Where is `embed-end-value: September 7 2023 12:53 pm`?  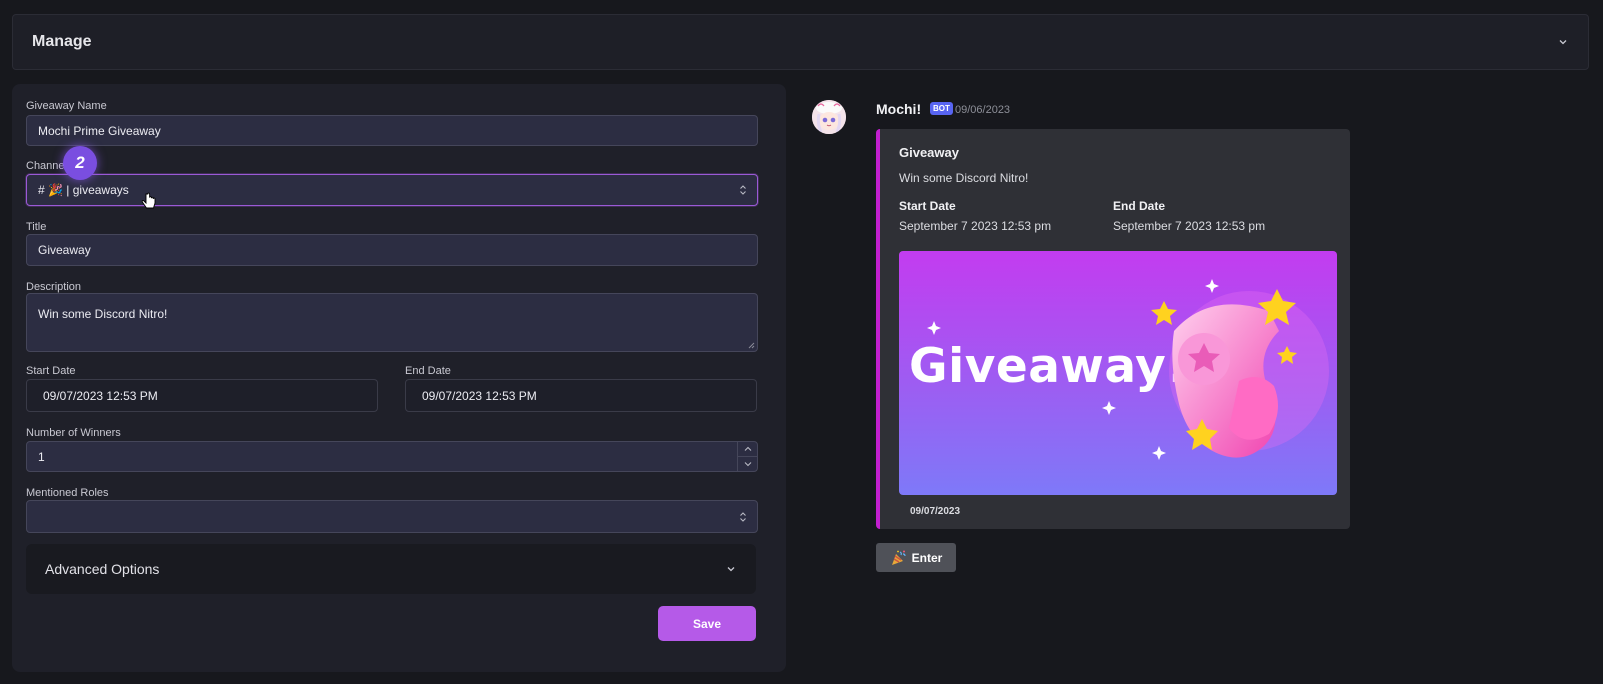
embed-end-value: September 7 2023 12:53 pm is located at coordinates (1189, 226).